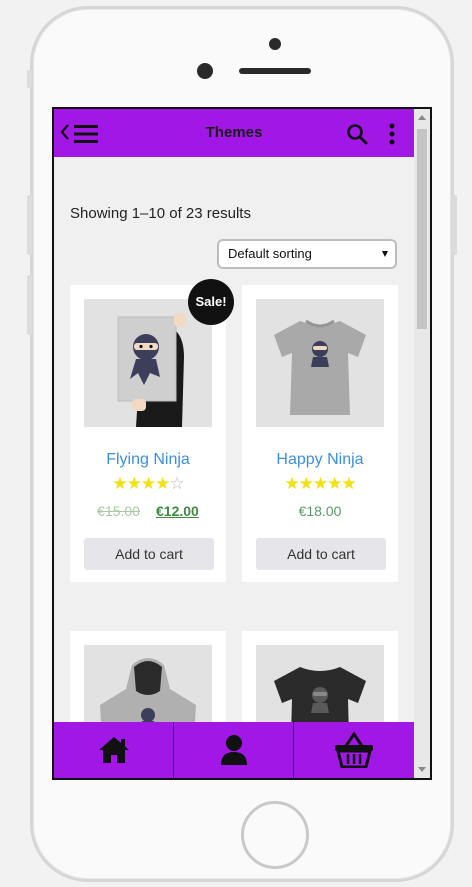  What do you see at coordinates (148, 460) in the screenshot?
I see `product-name: Flying Ninja` at bounding box center [148, 460].